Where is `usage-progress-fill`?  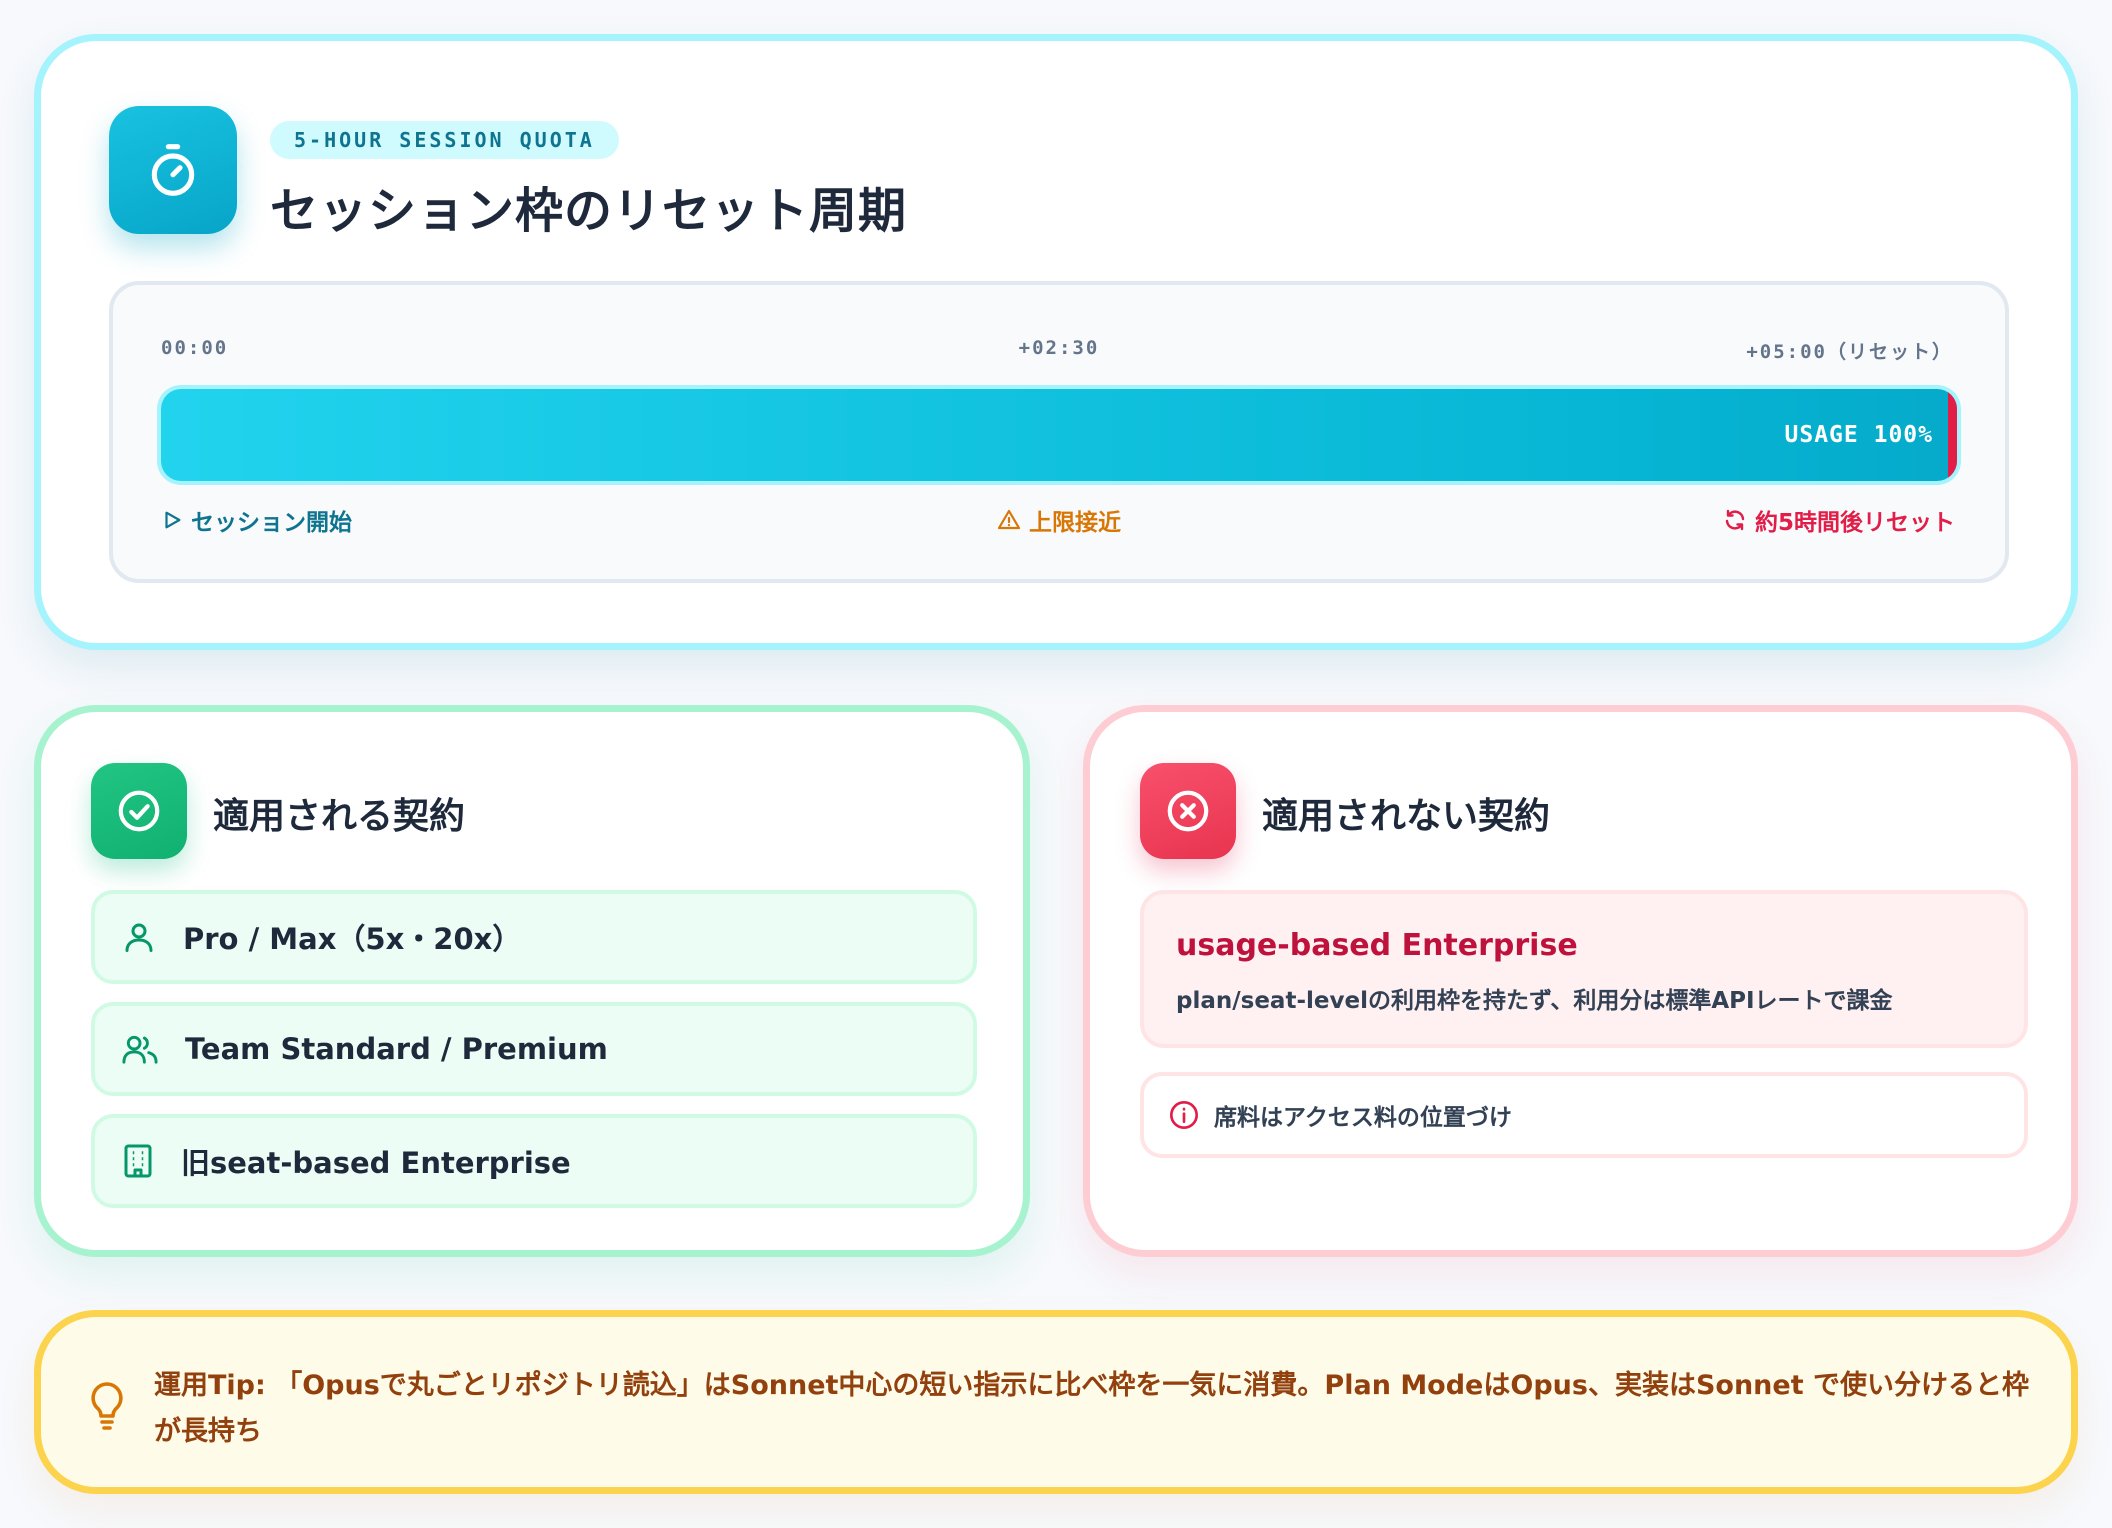 usage-progress-fill is located at coordinates (1059, 435).